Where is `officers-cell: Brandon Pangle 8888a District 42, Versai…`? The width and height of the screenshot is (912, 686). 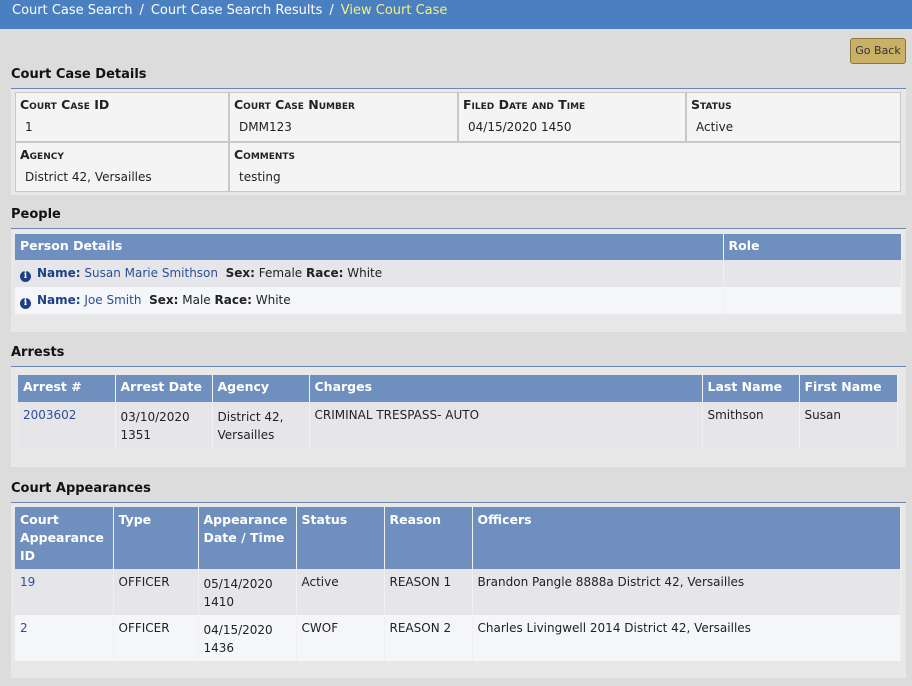 officers-cell: Brandon Pangle 8888a District 42, Versai… is located at coordinates (686, 592).